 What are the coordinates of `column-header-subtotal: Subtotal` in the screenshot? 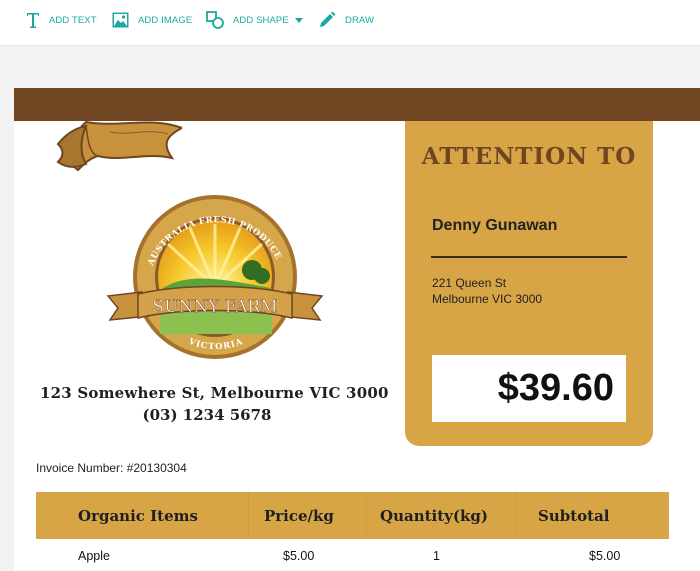 It's located at (574, 516).